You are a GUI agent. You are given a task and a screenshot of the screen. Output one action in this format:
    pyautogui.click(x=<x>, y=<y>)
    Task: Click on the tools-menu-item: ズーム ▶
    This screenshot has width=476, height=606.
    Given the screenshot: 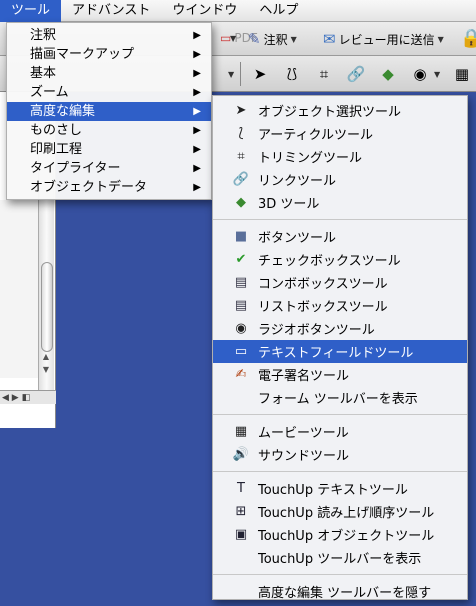 What is the action you would take?
    pyautogui.click(x=109, y=92)
    